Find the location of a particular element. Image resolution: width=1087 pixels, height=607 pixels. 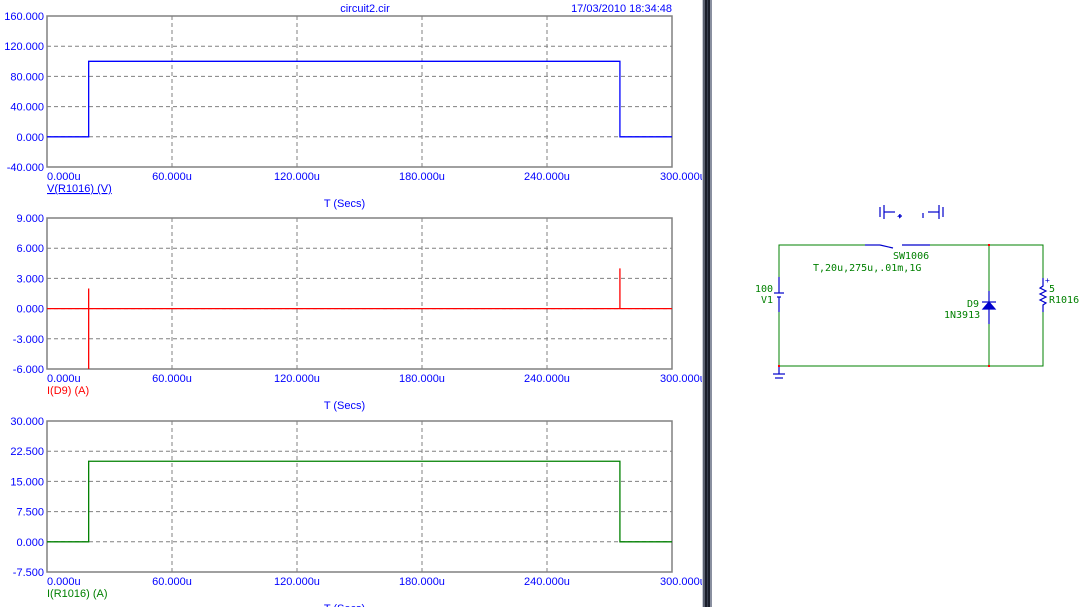

file-title: circuit2.cir is located at coordinates (365, 9).